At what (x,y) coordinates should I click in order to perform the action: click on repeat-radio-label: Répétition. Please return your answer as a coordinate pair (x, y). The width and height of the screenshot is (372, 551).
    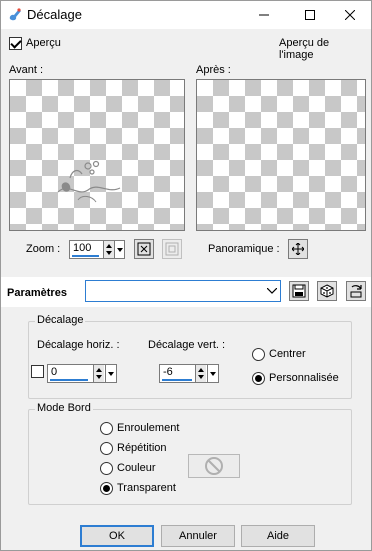
    Looking at the image, I should click on (142, 448).